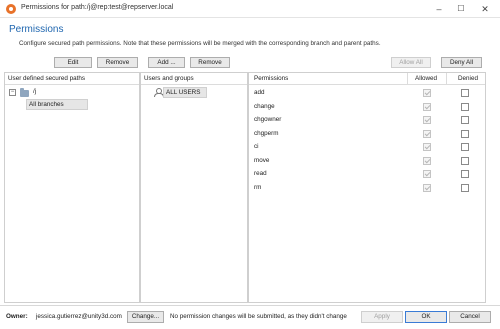 The image size is (500, 329). I want to click on permission-name: ci, so click(256, 146).